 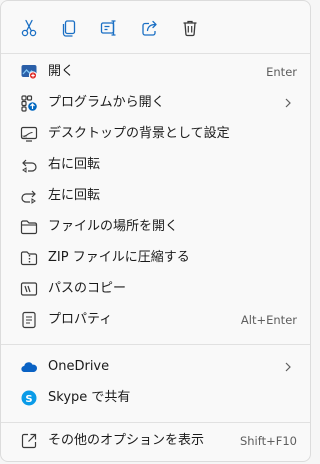 What do you see at coordinates (155, 320) in the screenshot?
I see `menu-item-properties: プロパティ Alt+Enter` at bounding box center [155, 320].